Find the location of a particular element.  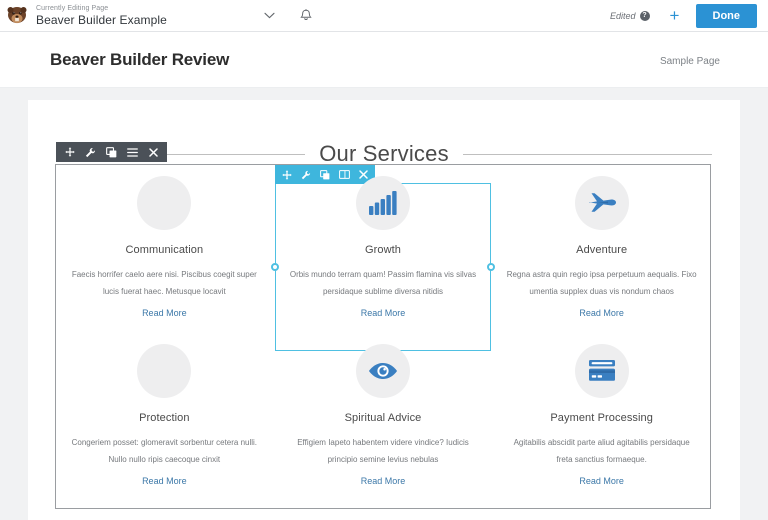

chevron-down-icon is located at coordinates (270, 16).